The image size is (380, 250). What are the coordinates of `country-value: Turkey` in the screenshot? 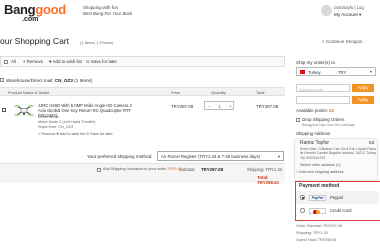 It's located at (314, 72).